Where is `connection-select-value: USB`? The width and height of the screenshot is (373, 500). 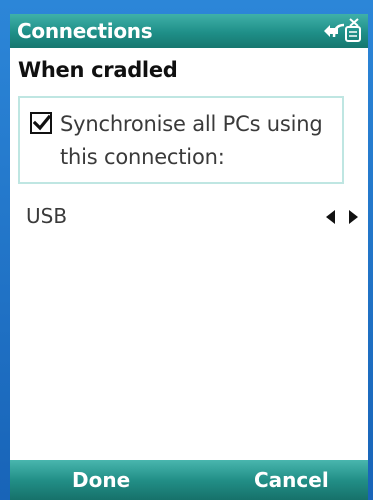
connection-select-value: USB is located at coordinates (47, 216).